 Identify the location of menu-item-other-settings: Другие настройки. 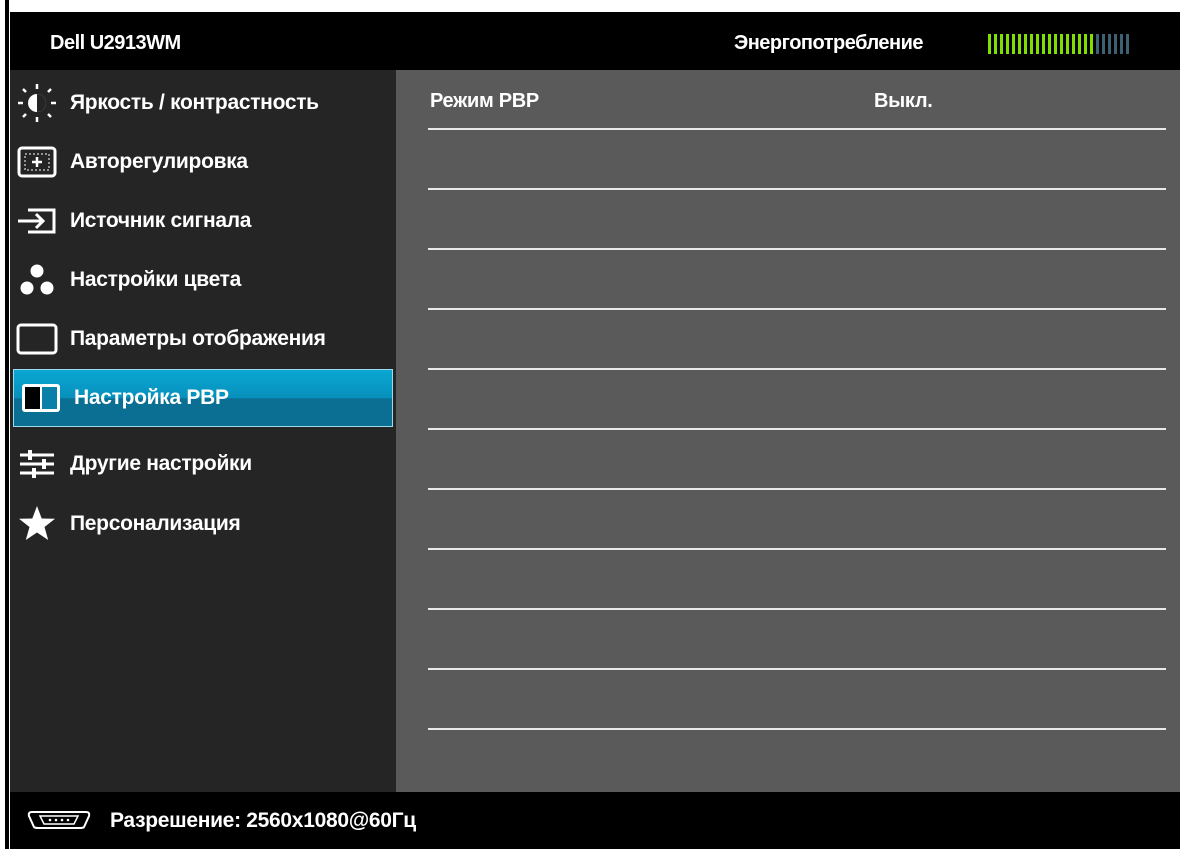
(203, 464).